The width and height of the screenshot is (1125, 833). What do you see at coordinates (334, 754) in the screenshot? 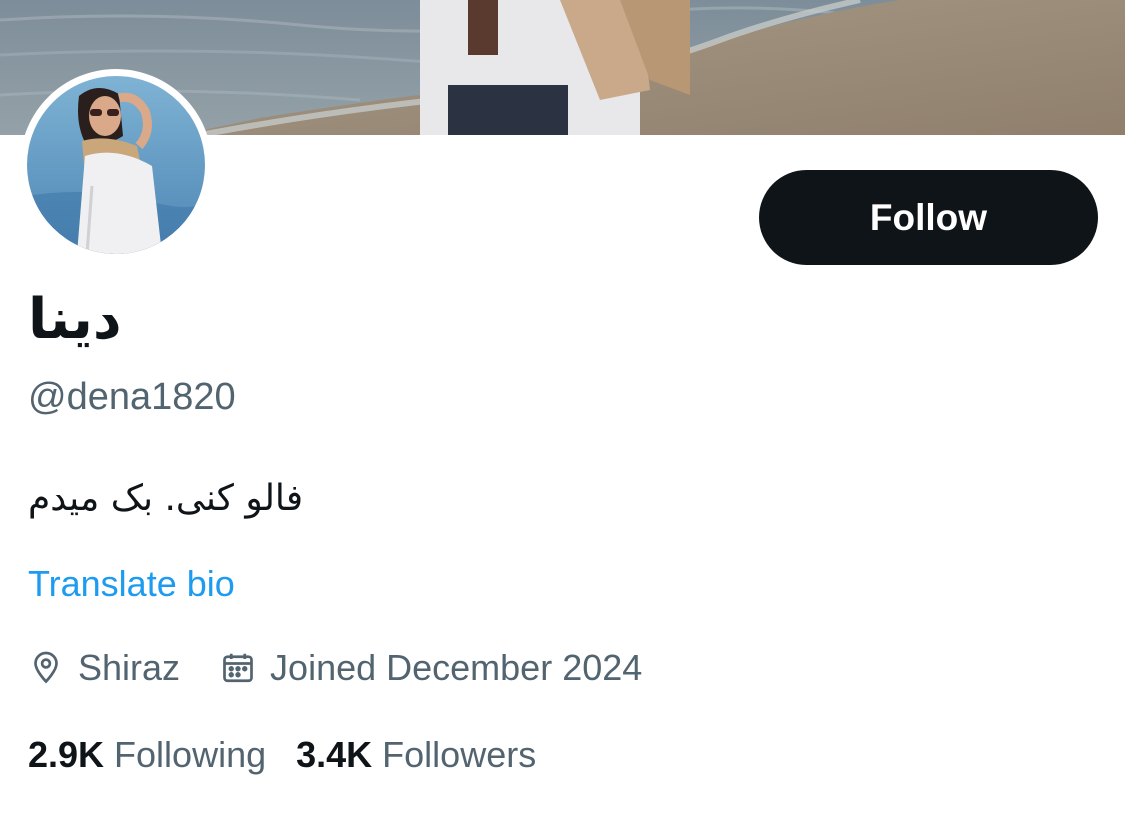
I see `followers-count: 3.4K` at bounding box center [334, 754].